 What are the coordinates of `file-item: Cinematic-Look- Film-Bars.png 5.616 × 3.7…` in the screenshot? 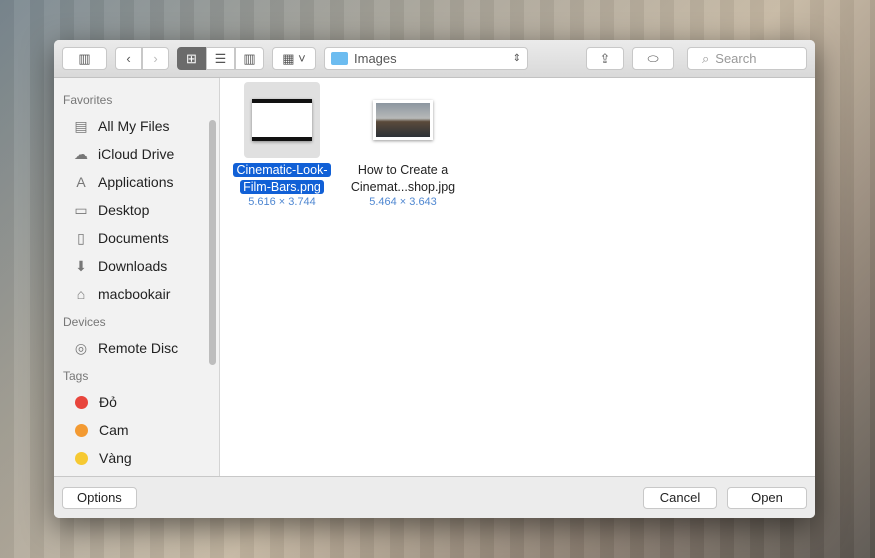 It's located at (282, 145).